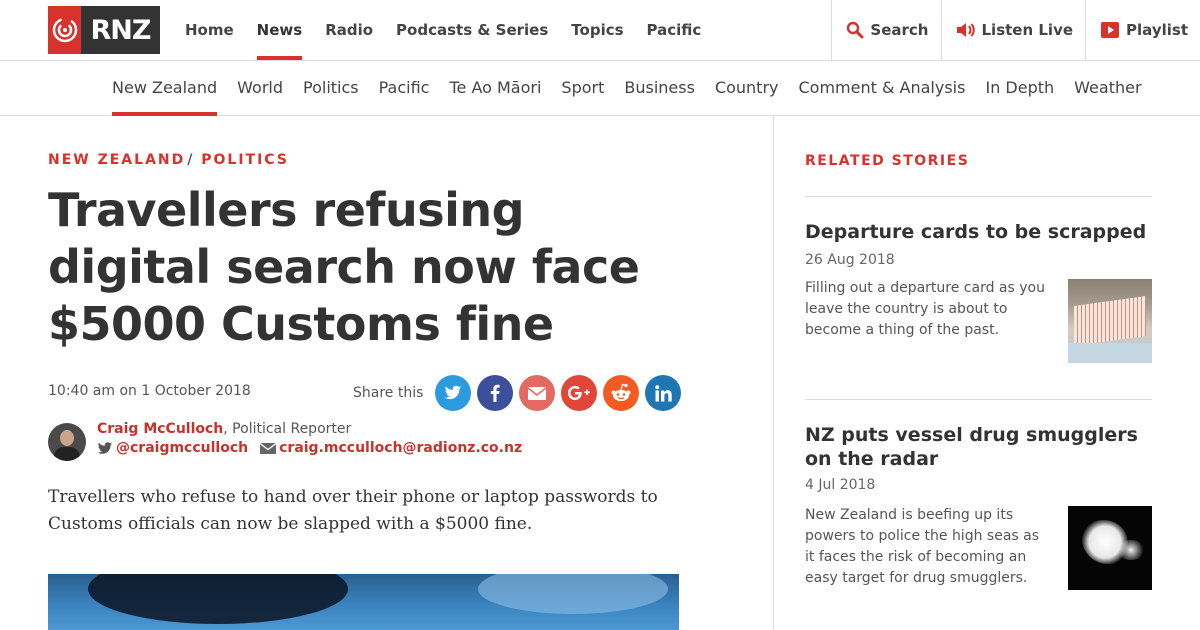 The image size is (1200, 630). I want to click on speaker-icon, so click(965, 30).